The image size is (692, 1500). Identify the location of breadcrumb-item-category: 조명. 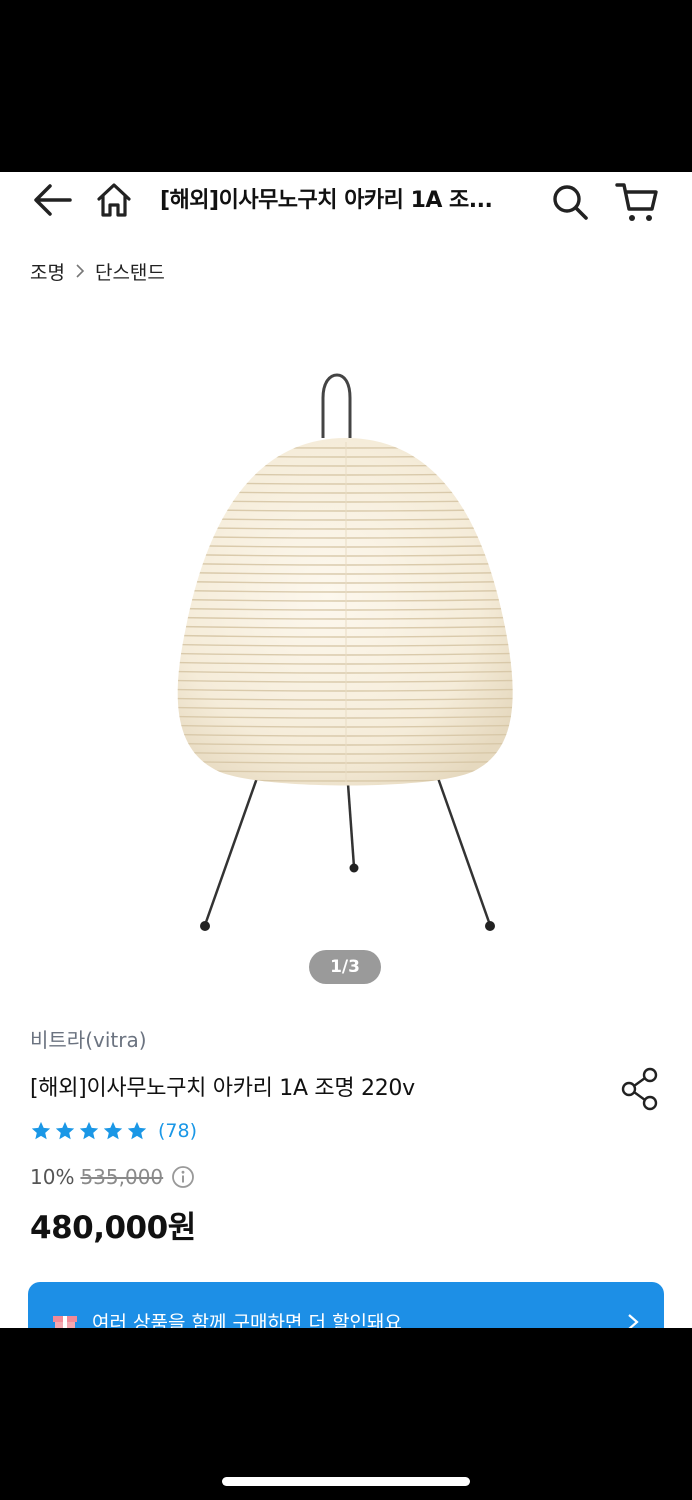
(47, 271).